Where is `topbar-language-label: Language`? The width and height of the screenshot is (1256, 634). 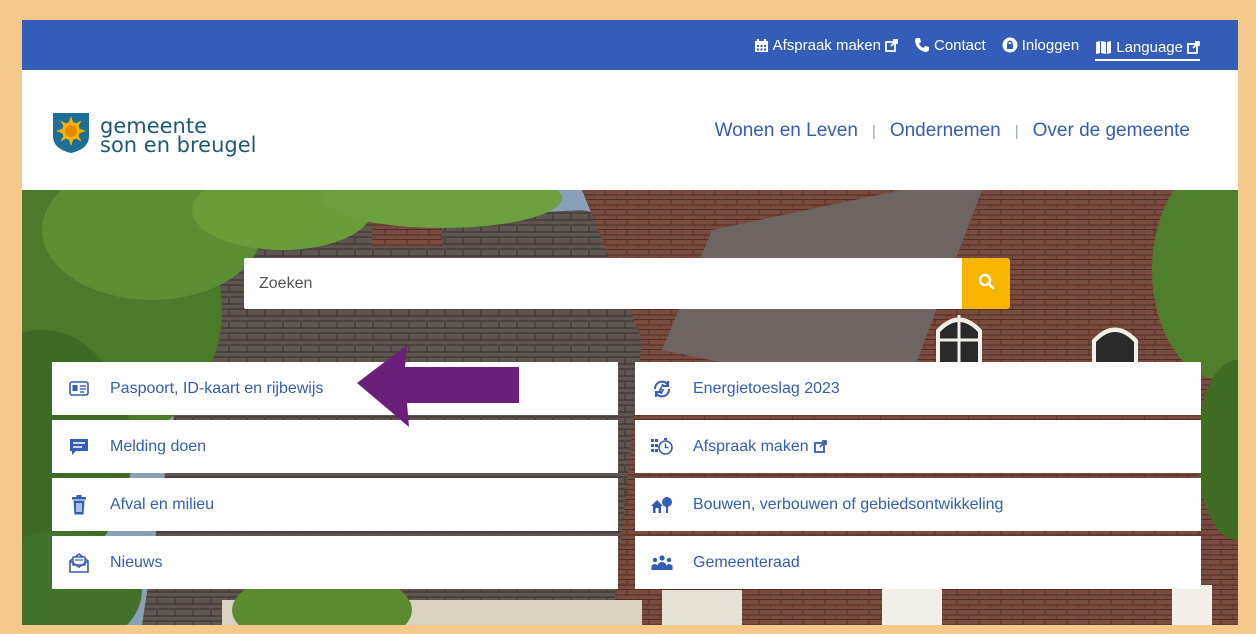
topbar-language-label: Language is located at coordinates (1149, 47).